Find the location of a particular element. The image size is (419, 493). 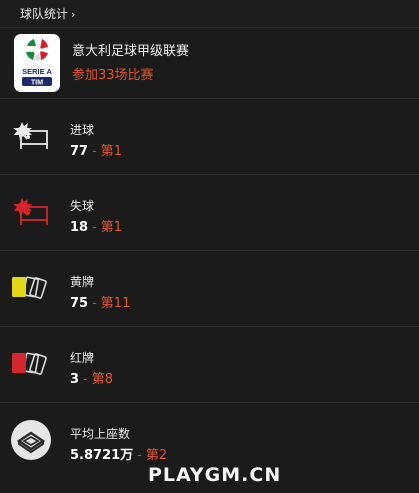

chevron-right-icon: › is located at coordinates (73, 14).